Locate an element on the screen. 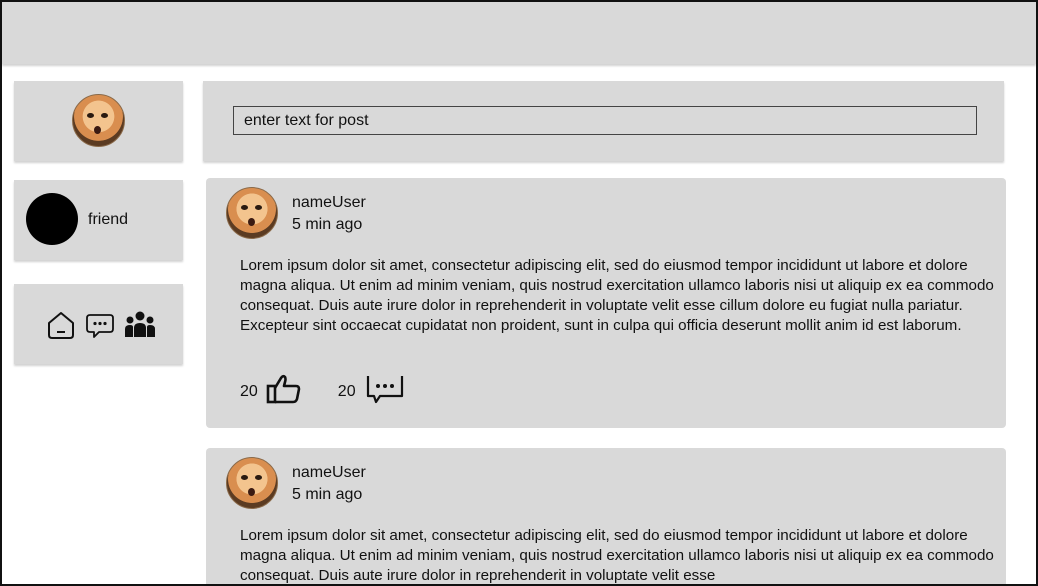  post-composer is located at coordinates (603, 121).